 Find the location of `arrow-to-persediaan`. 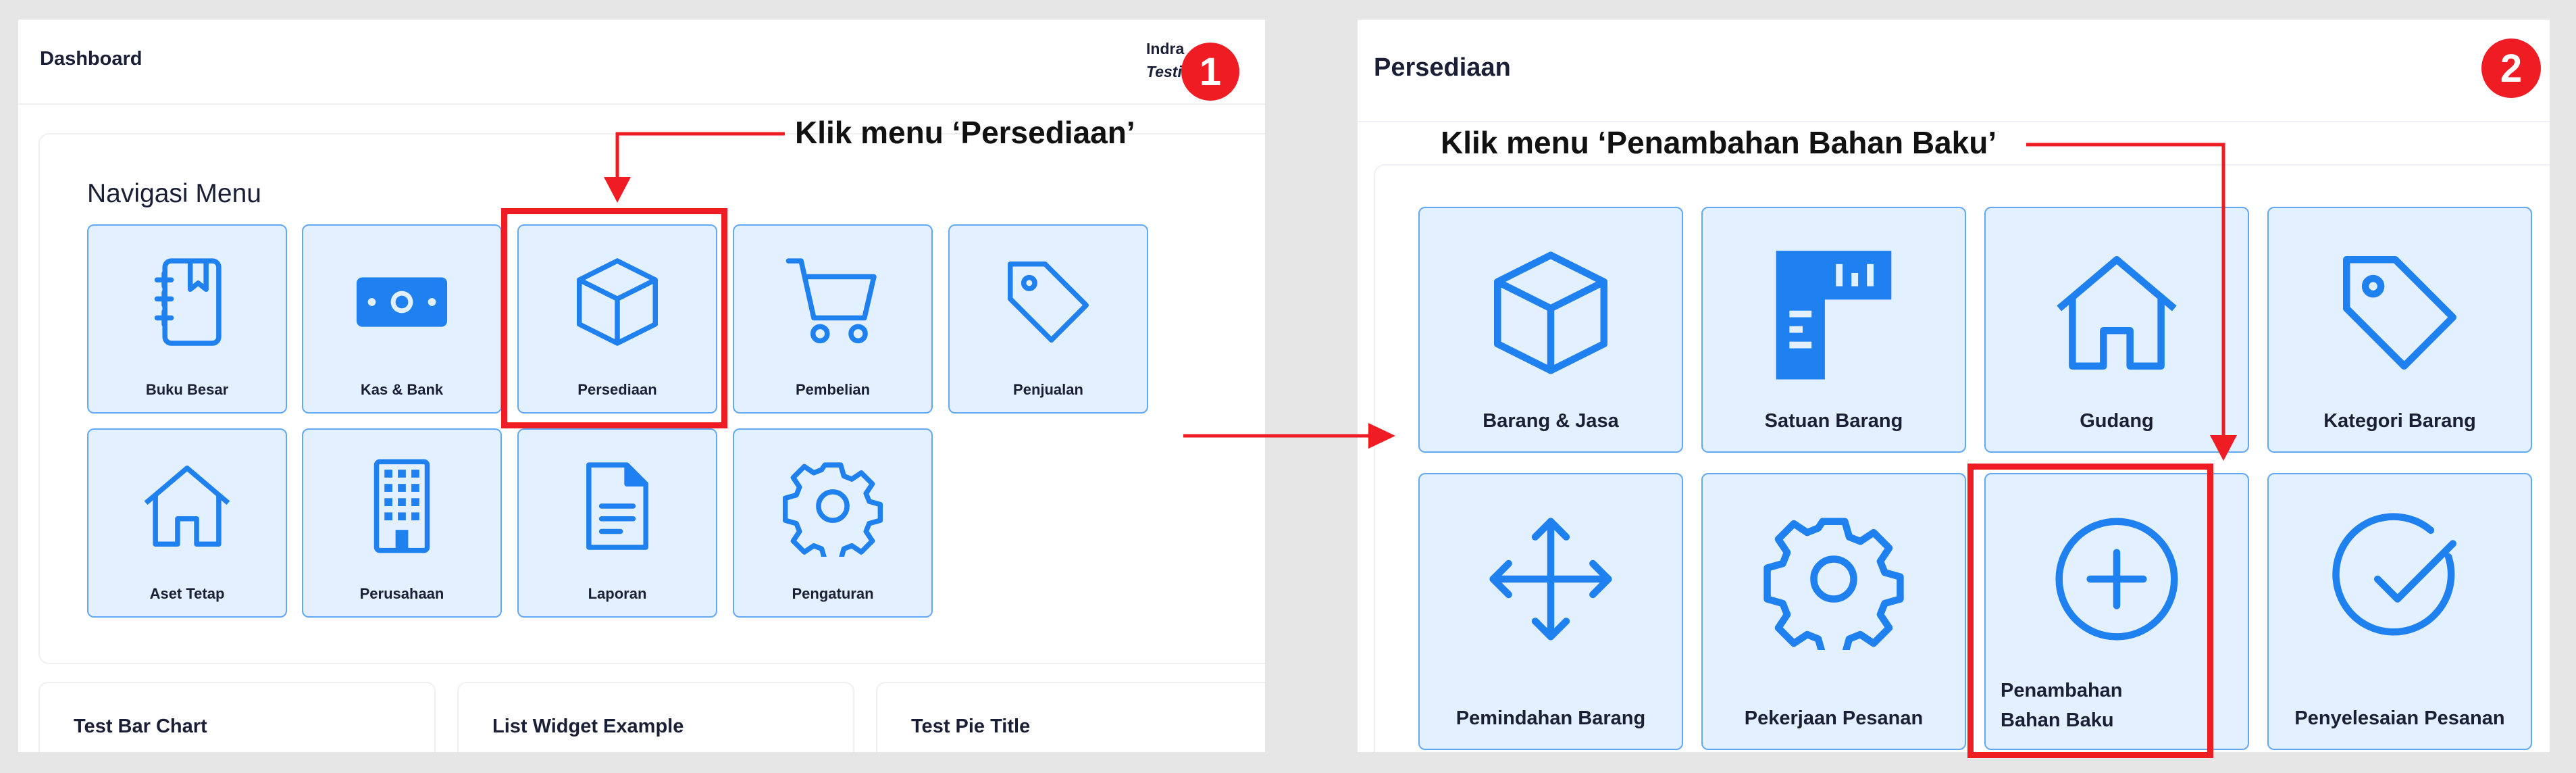

arrow-to-persediaan is located at coordinates (700, 156).